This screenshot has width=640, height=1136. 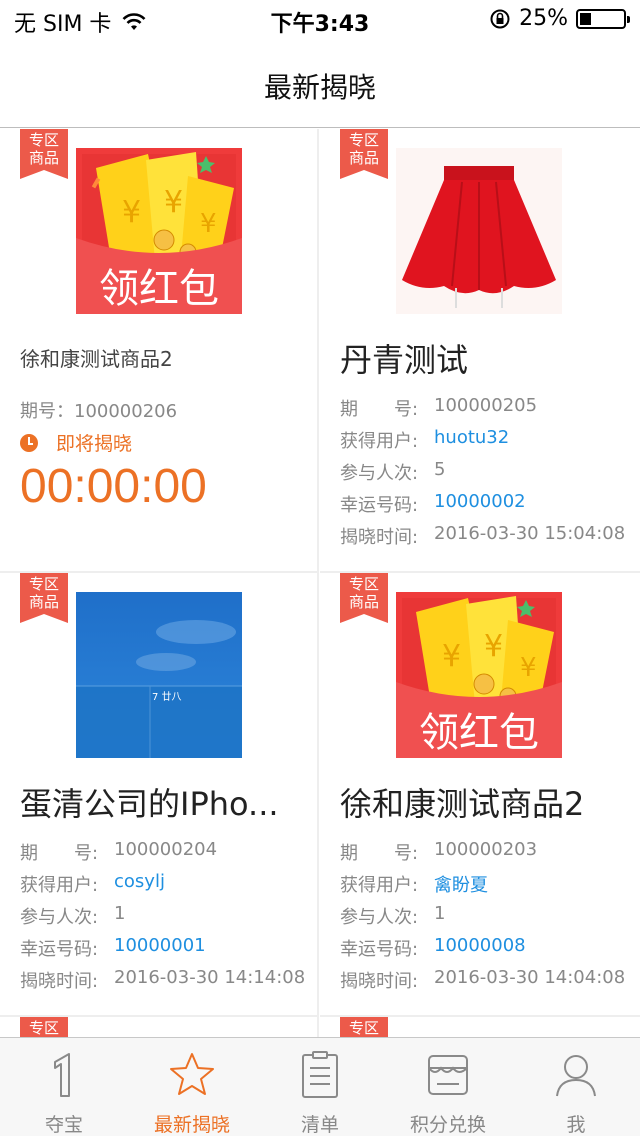 I want to click on lucky-code-row: 幸运号码: 10000001, so click(x=165, y=951).